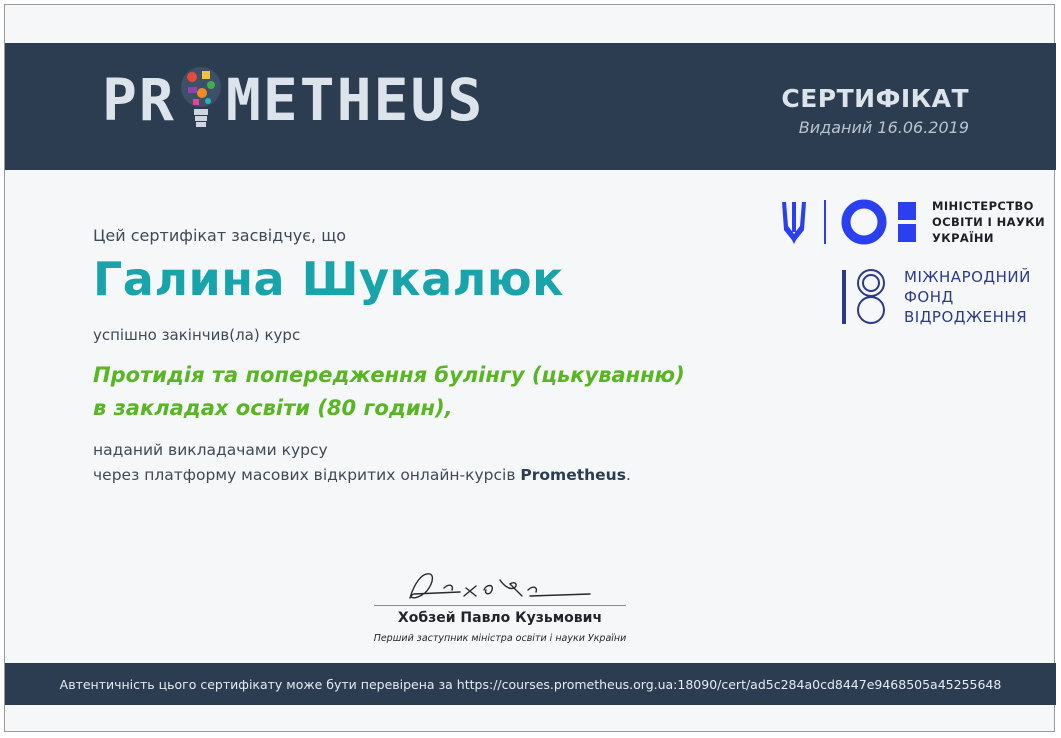 The image size is (1061, 738). Describe the element at coordinates (355, 100) in the screenshot. I see `logo-text-right: METHEUS` at that location.